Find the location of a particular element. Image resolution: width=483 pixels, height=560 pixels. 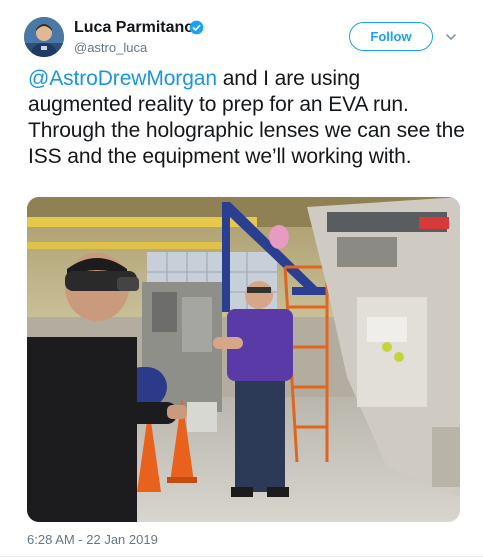

astronaut-avatar-icon is located at coordinates (44, 37).